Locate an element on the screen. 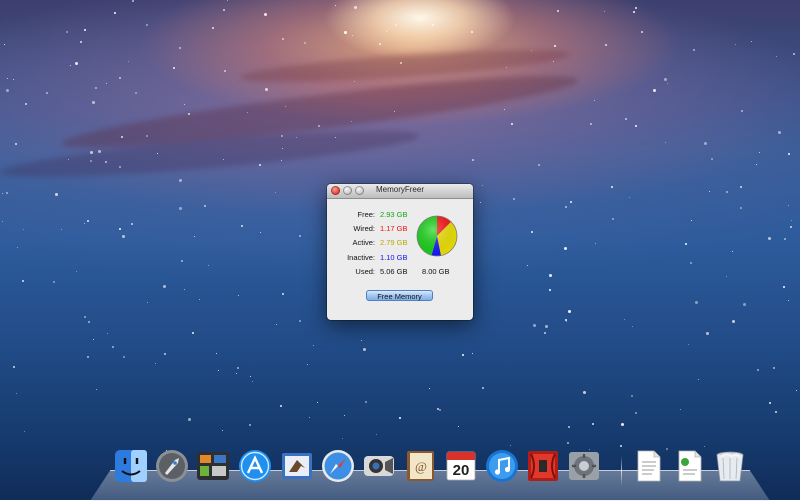 This screenshot has width=800, height=501. address-book-icon: @ is located at coordinates (420, 466).